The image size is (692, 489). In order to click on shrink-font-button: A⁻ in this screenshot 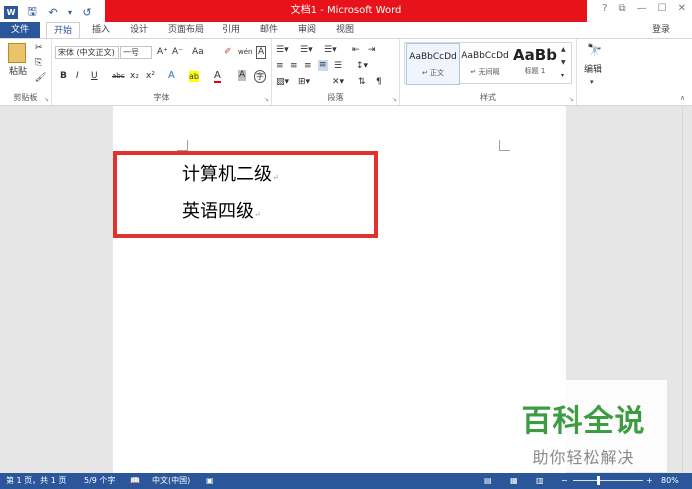, I will do `click(177, 52)`.